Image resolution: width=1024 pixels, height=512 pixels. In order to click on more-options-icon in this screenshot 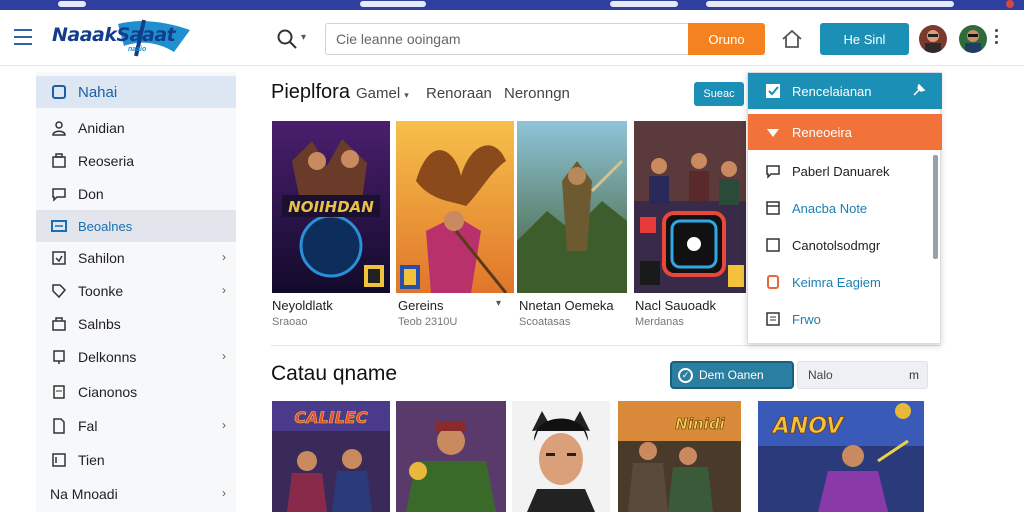, I will do `click(996, 39)`.